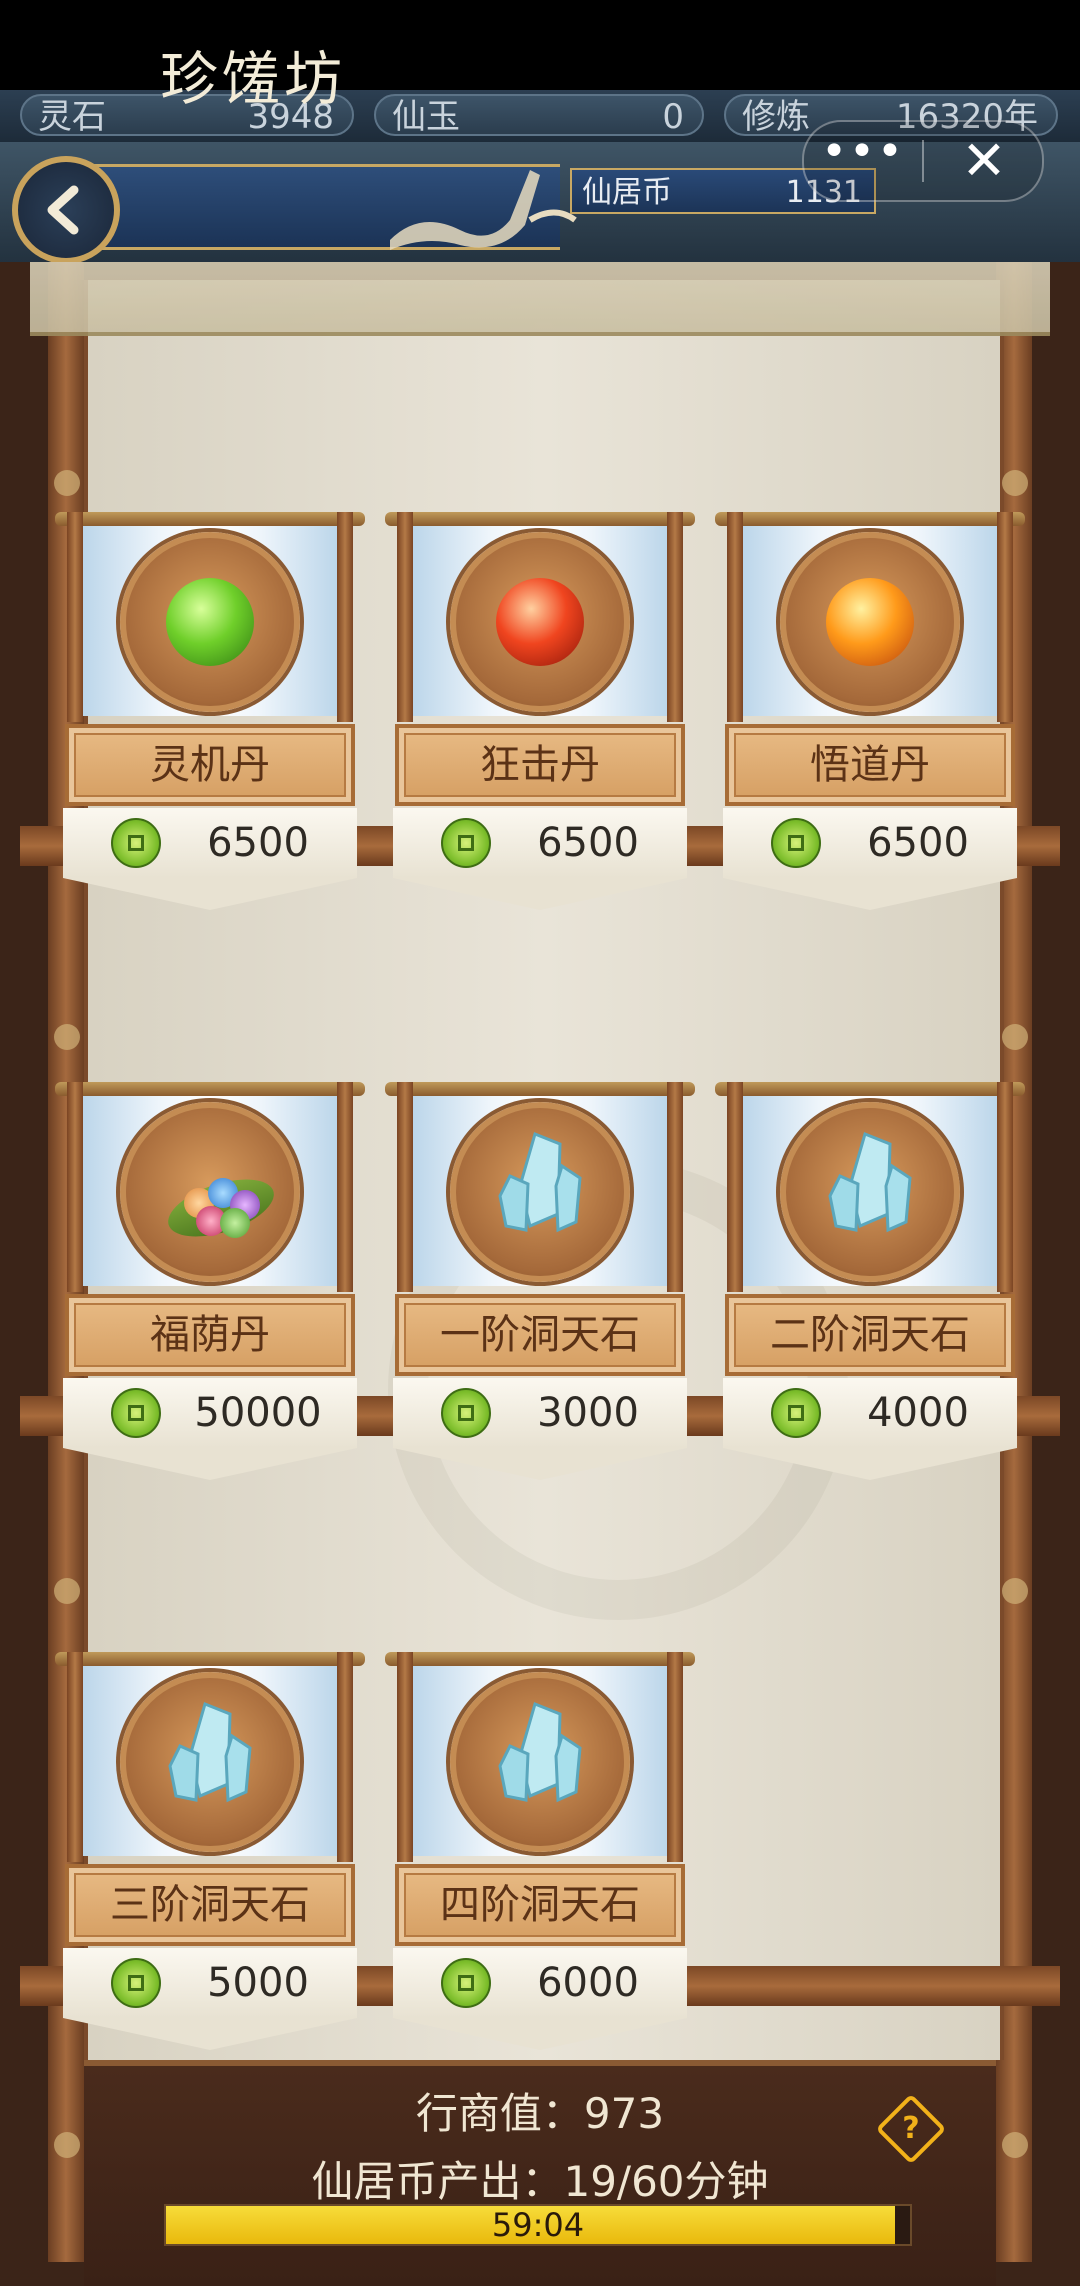 Image resolution: width=1080 pixels, height=2286 pixels. I want to click on shop-item: 二阶洞天石 4000, so click(870, 1292).